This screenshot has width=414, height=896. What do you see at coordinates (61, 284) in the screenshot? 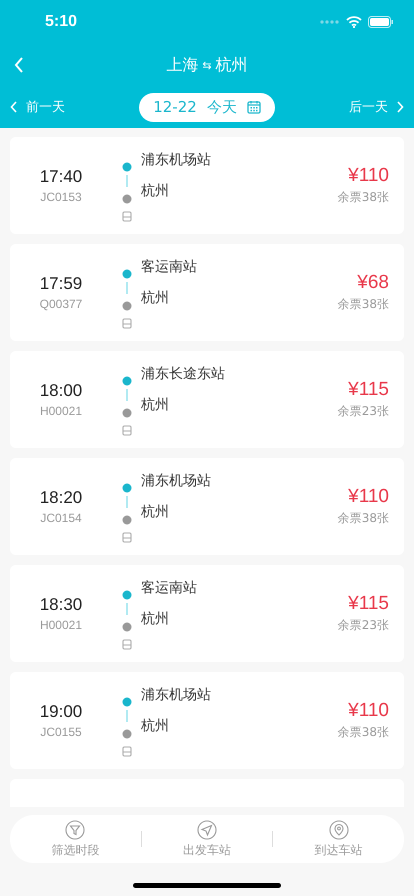
I see `departure-time: 17:59` at bounding box center [61, 284].